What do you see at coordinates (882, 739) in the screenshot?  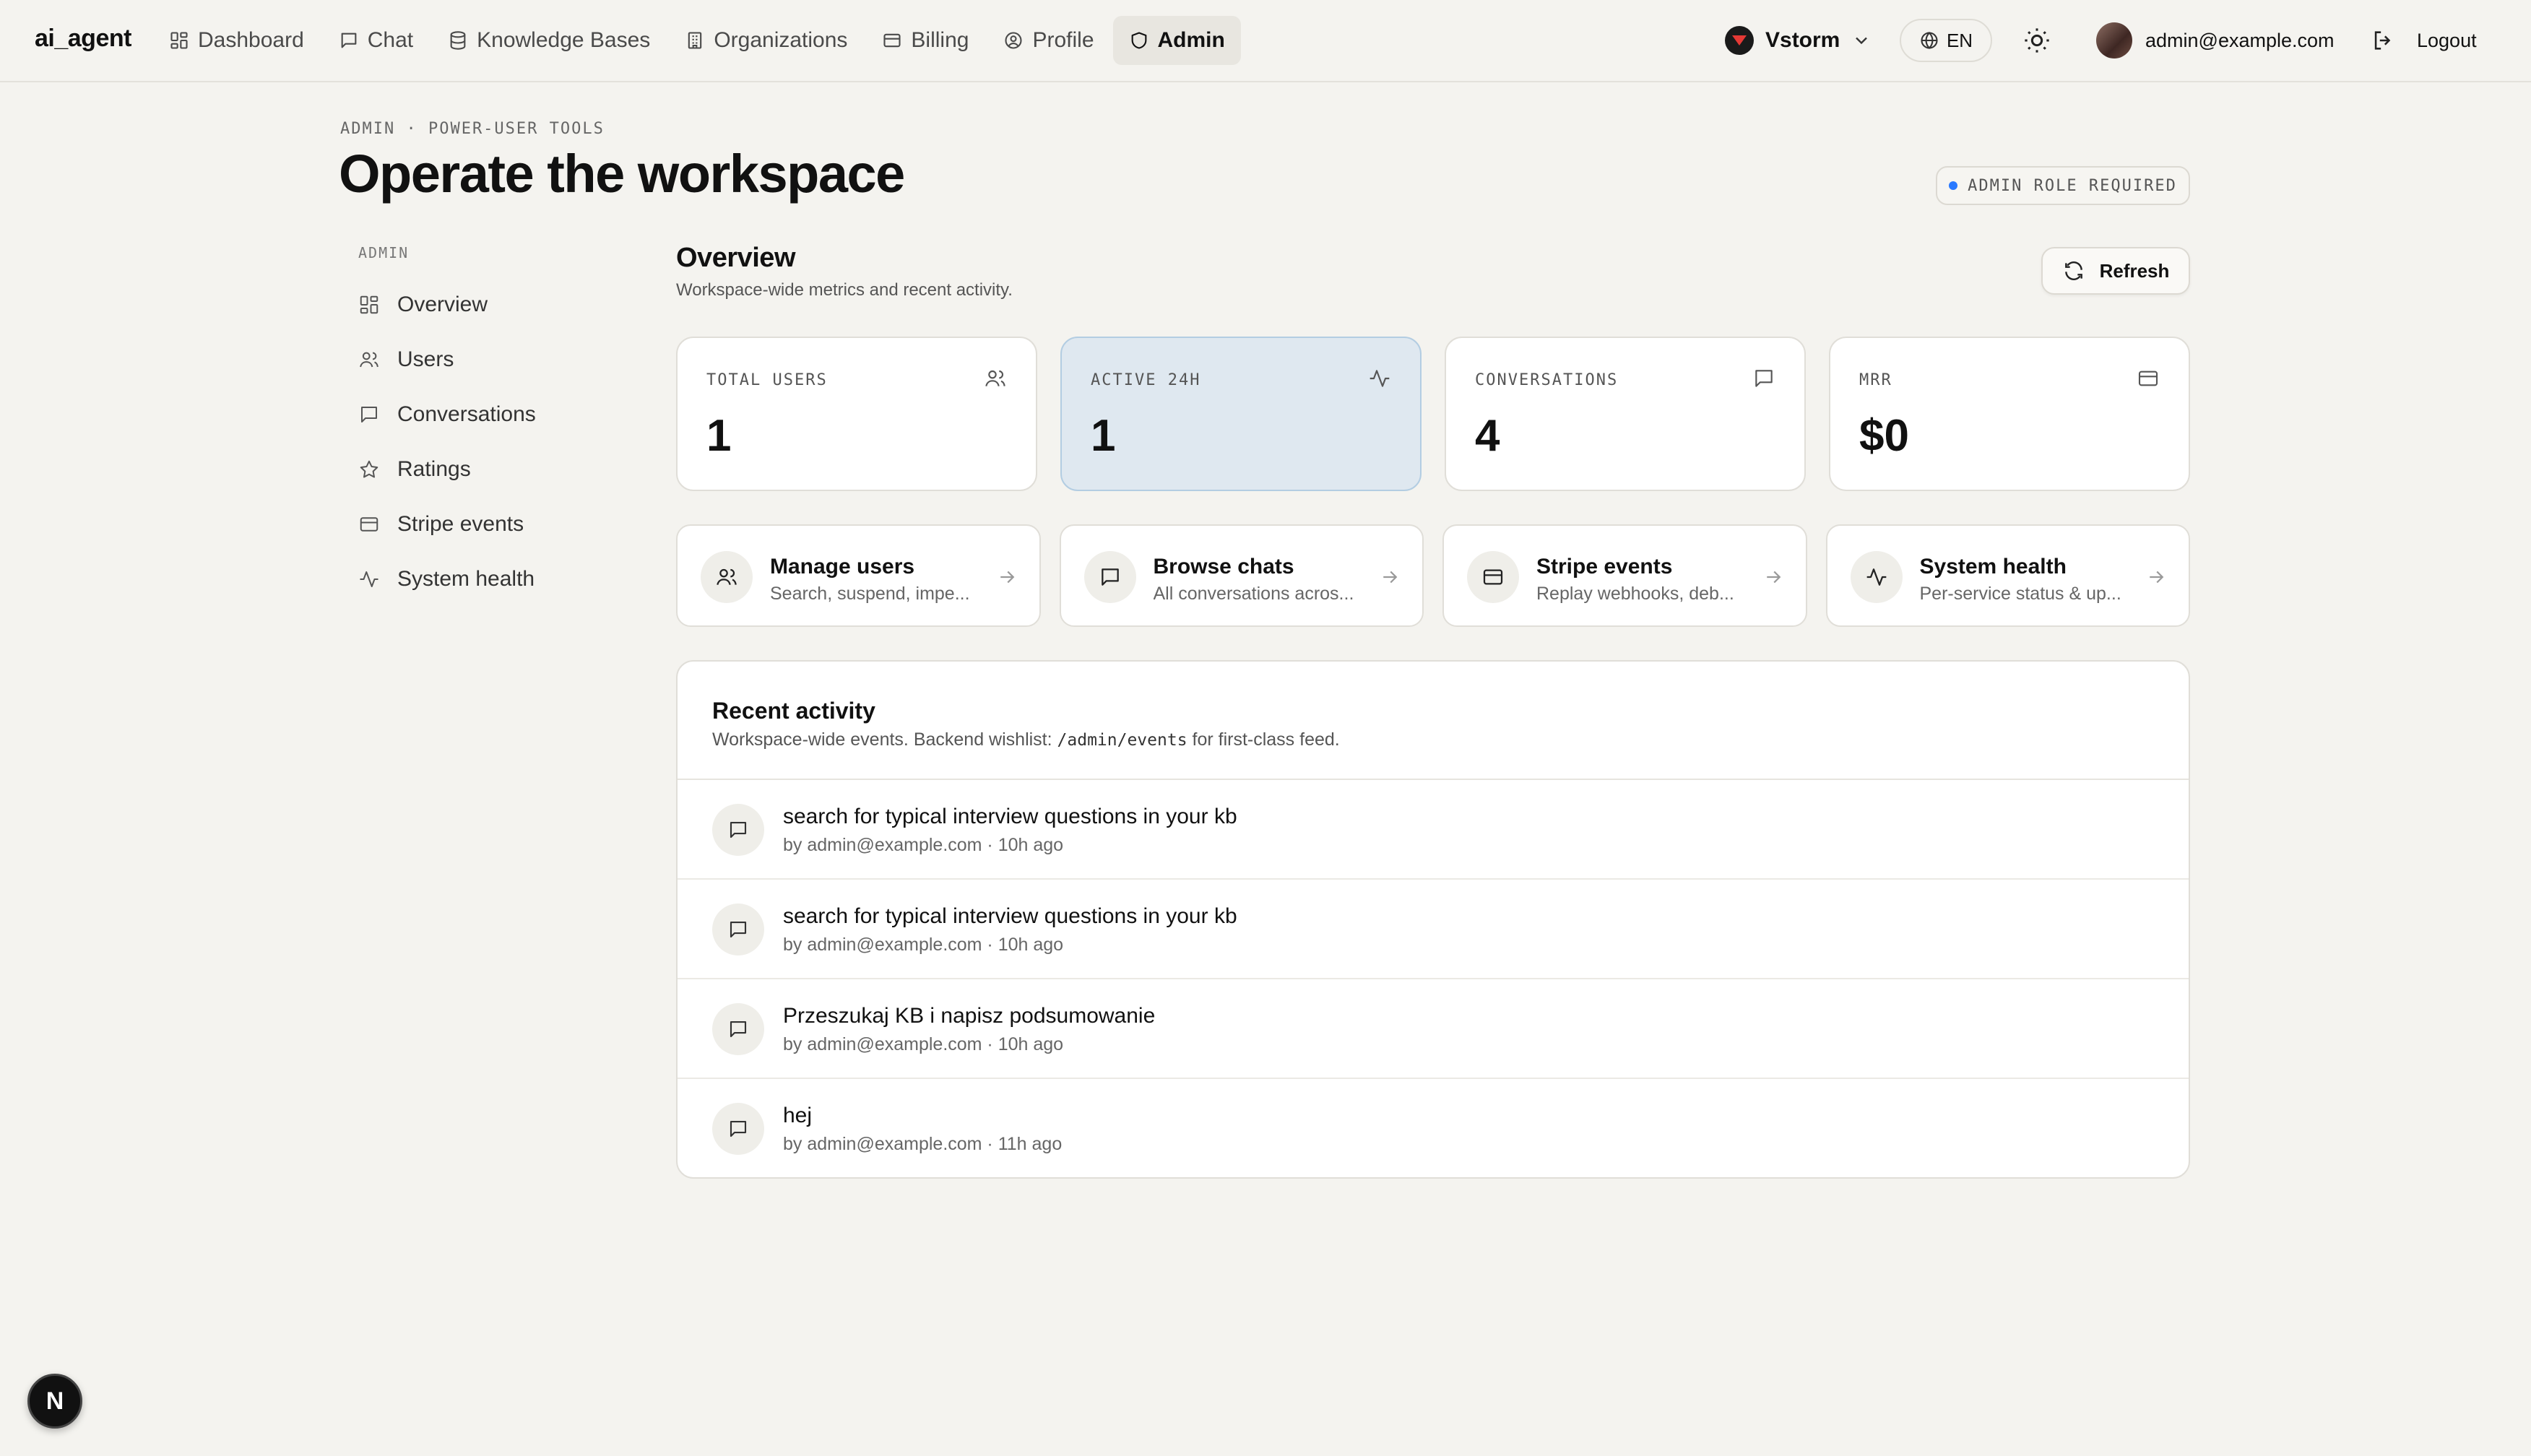 I see `subtitle-prefix: Workspace-wide events. Backend wishlist:` at bounding box center [882, 739].